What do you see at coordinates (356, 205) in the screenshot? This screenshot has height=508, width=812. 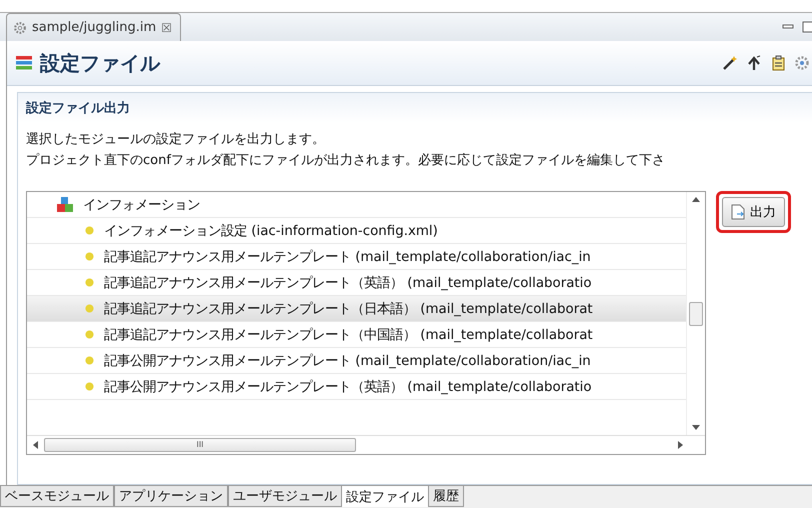 I see `tree-group: インフォメーション` at bounding box center [356, 205].